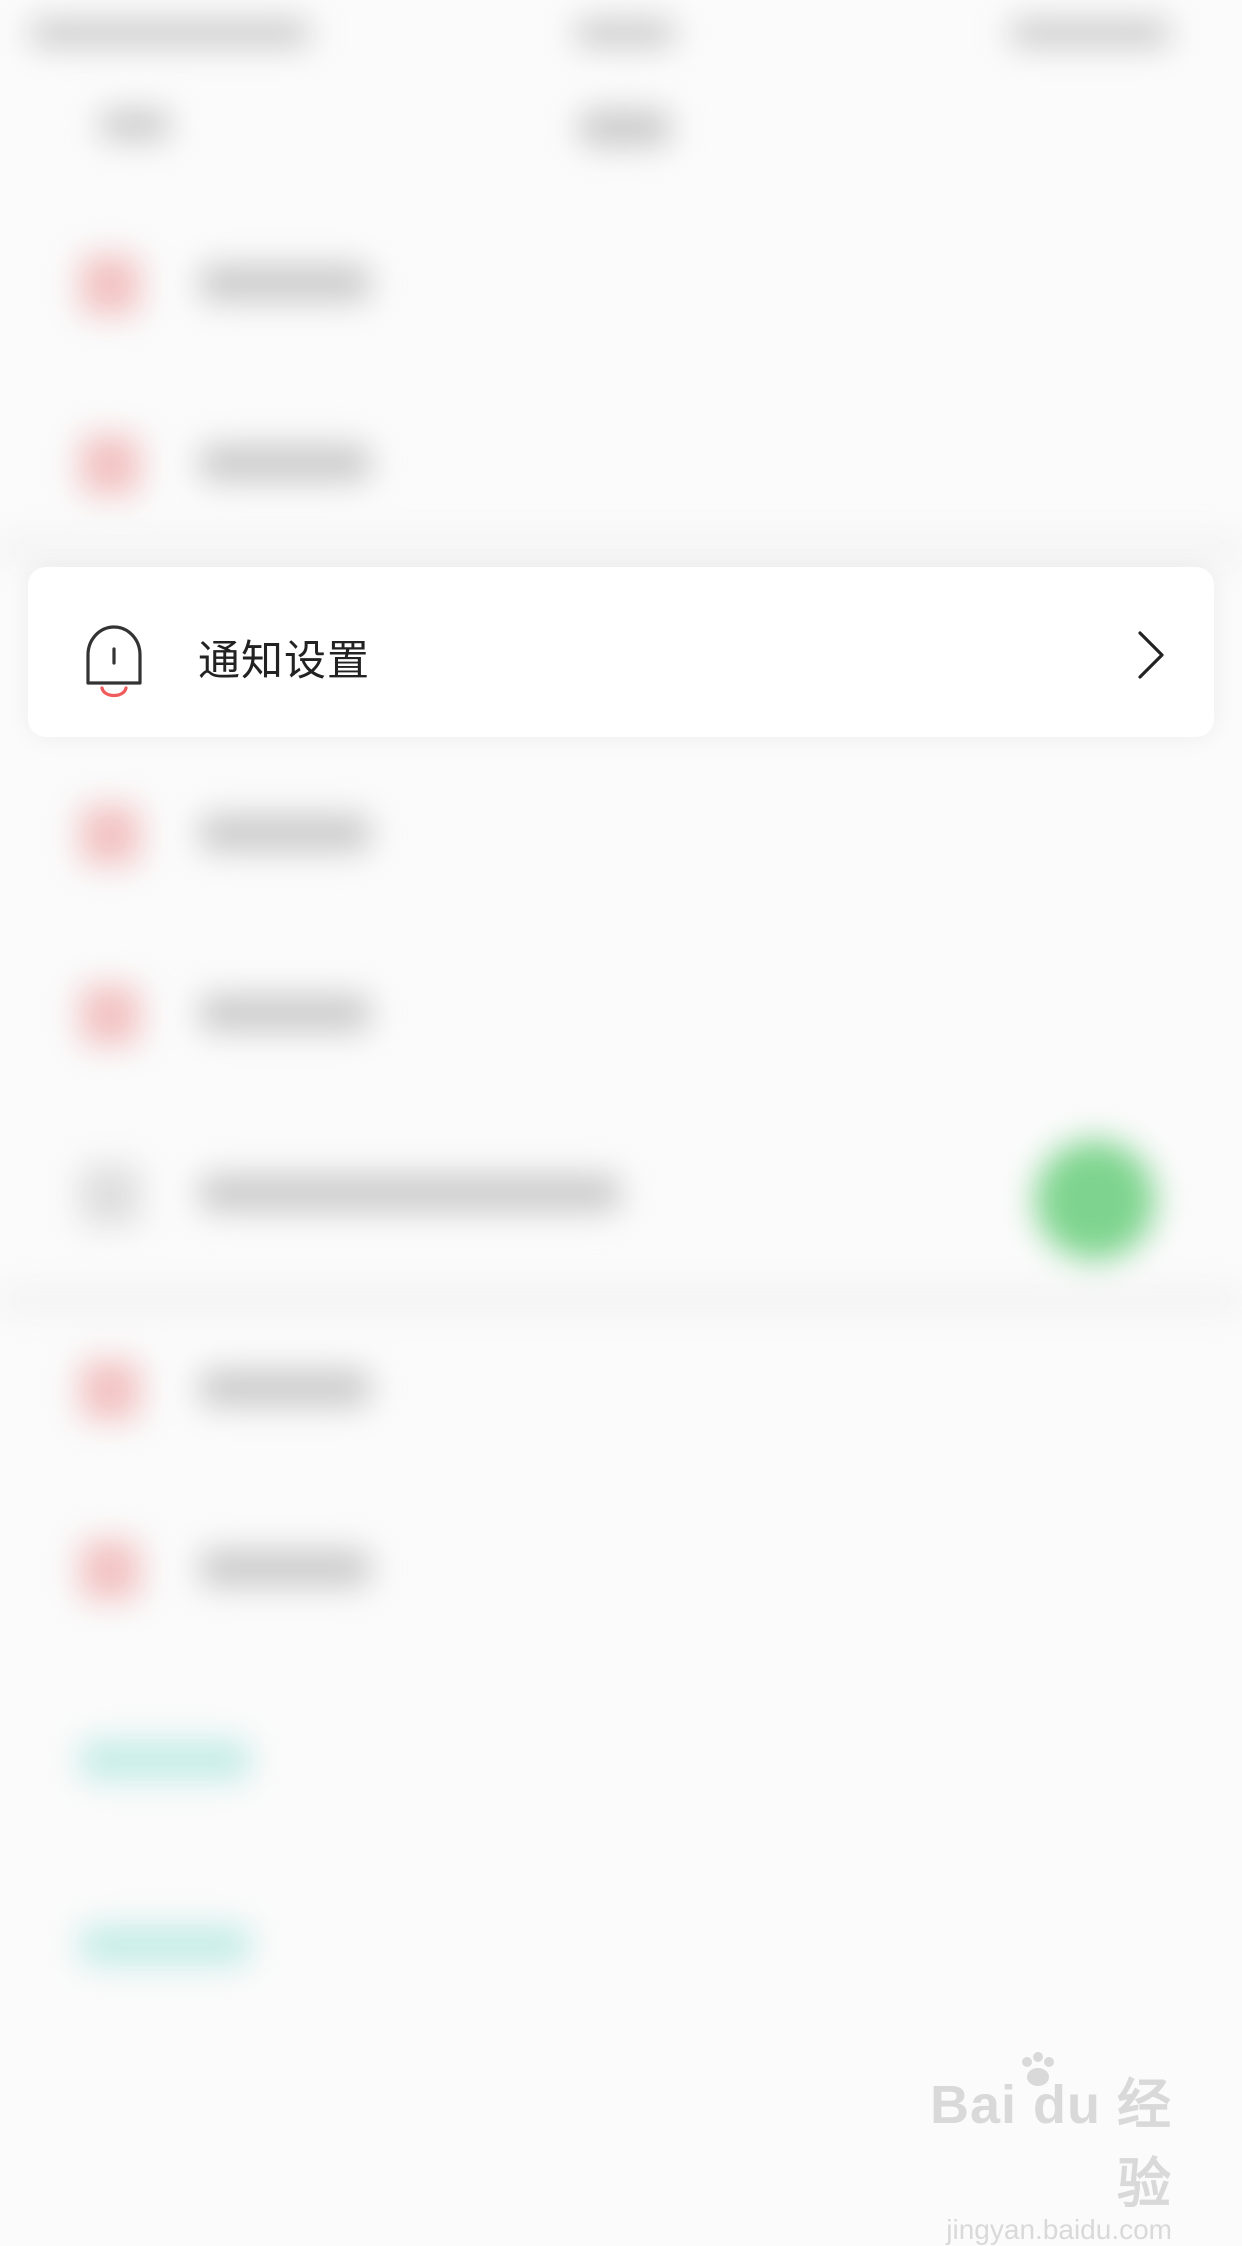 The image size is (1242, 2246). Describe the element at coordinates (1047, 2148) in the screenshot. I see `baidu-watermark: Bai du 经验 jingyan.baidu.com` at that location.